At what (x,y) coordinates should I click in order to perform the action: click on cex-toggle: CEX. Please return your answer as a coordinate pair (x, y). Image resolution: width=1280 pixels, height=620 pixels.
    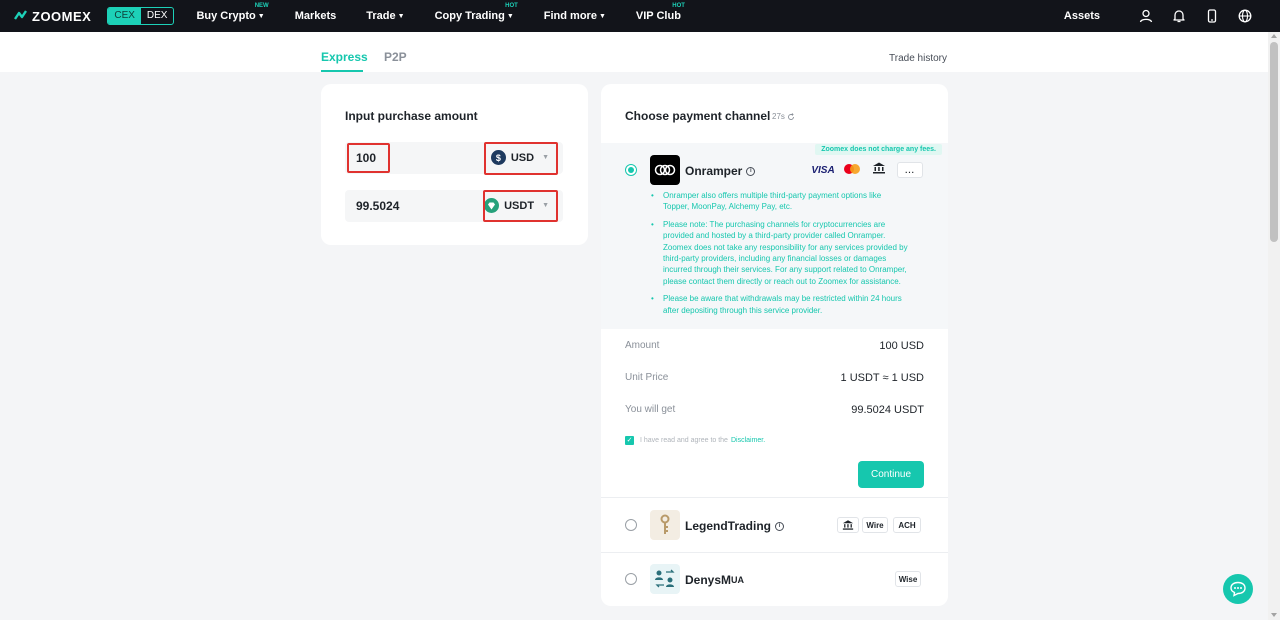
    Looking at the image, I should click on (124, 16).